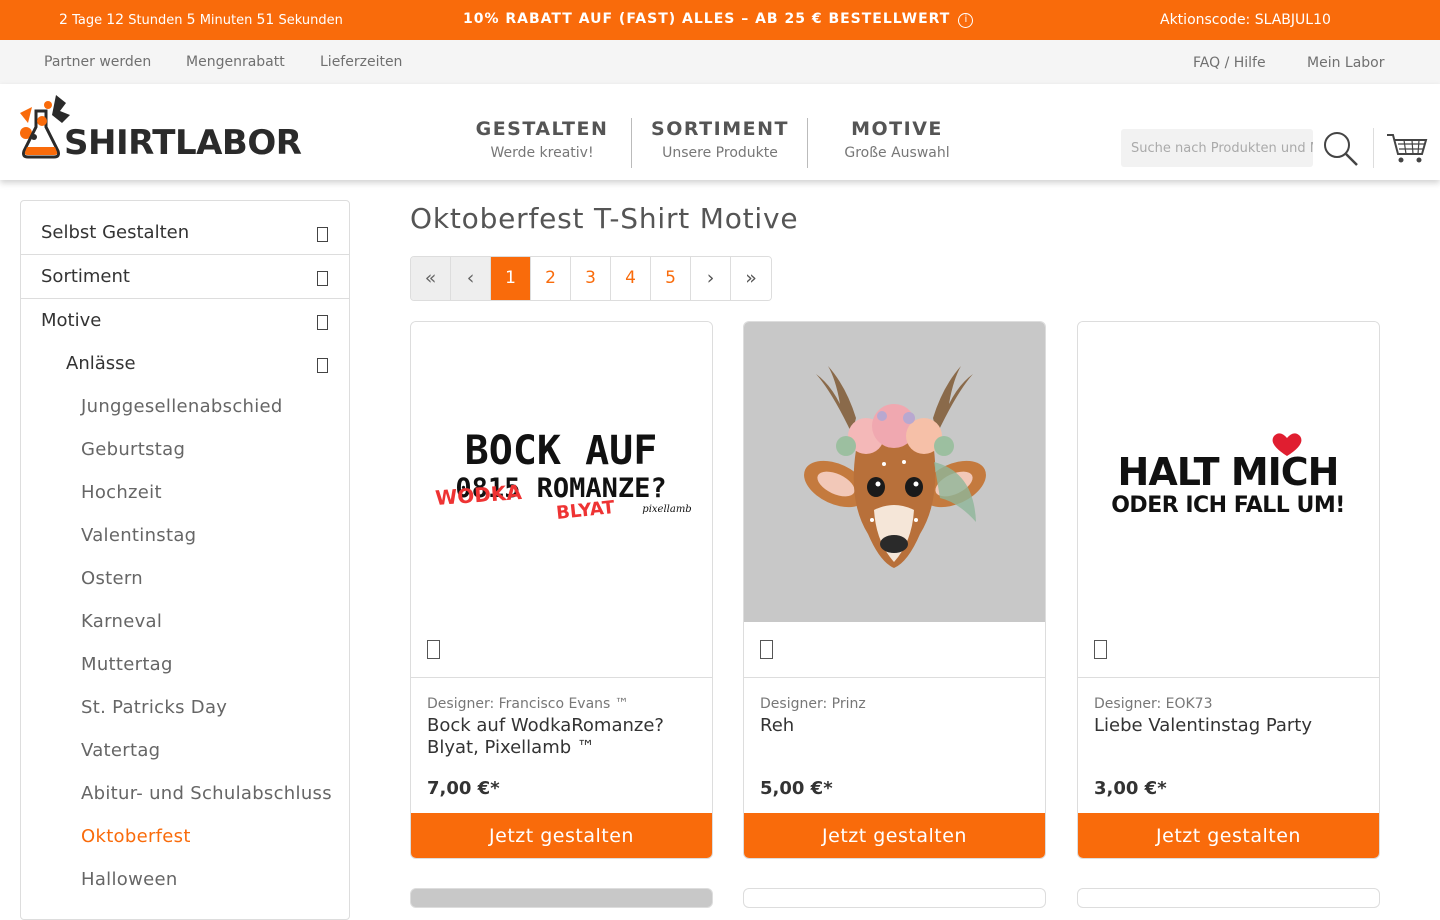  I want to click on countdown: 2 Tage 12 Stunden 5 Minuten 51 Sekunden, so click(201, 20).